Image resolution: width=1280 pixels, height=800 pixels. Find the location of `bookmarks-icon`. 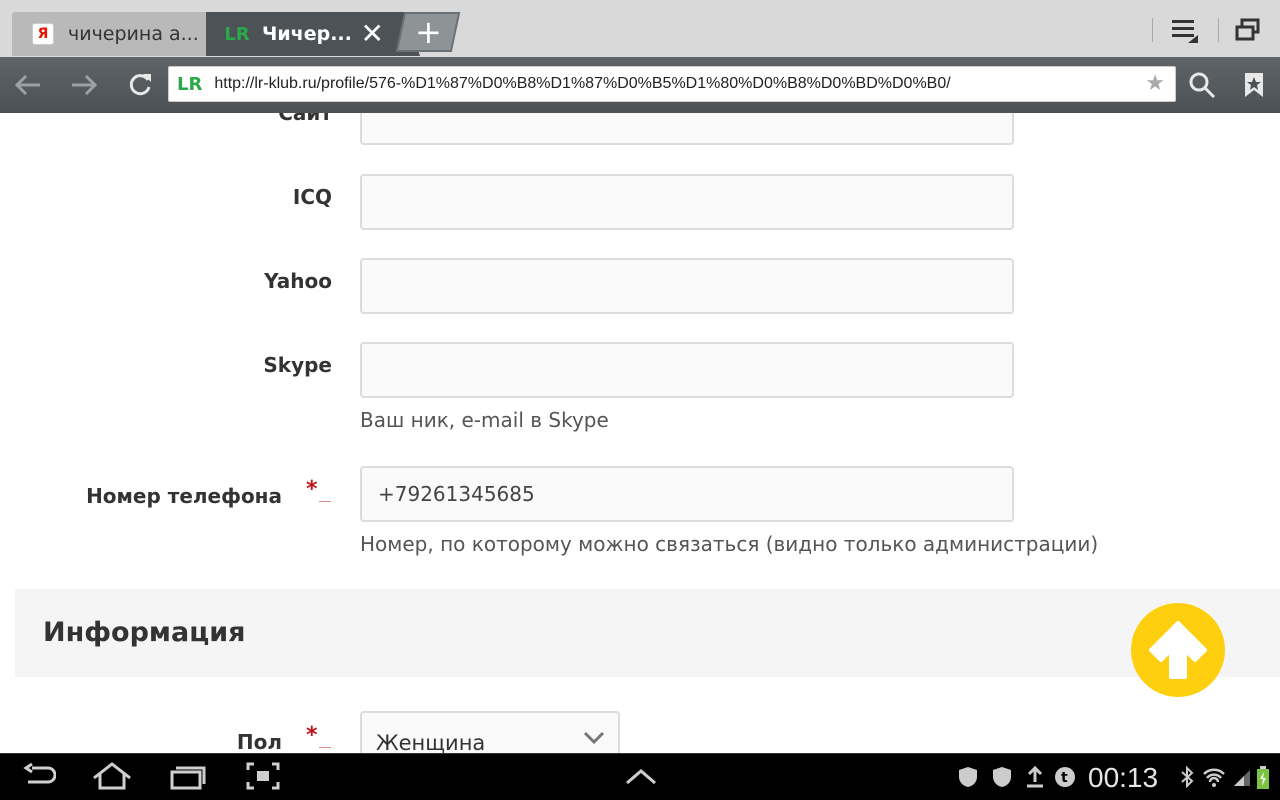

bookmarks-icon is located at coordinates (1254, 85).